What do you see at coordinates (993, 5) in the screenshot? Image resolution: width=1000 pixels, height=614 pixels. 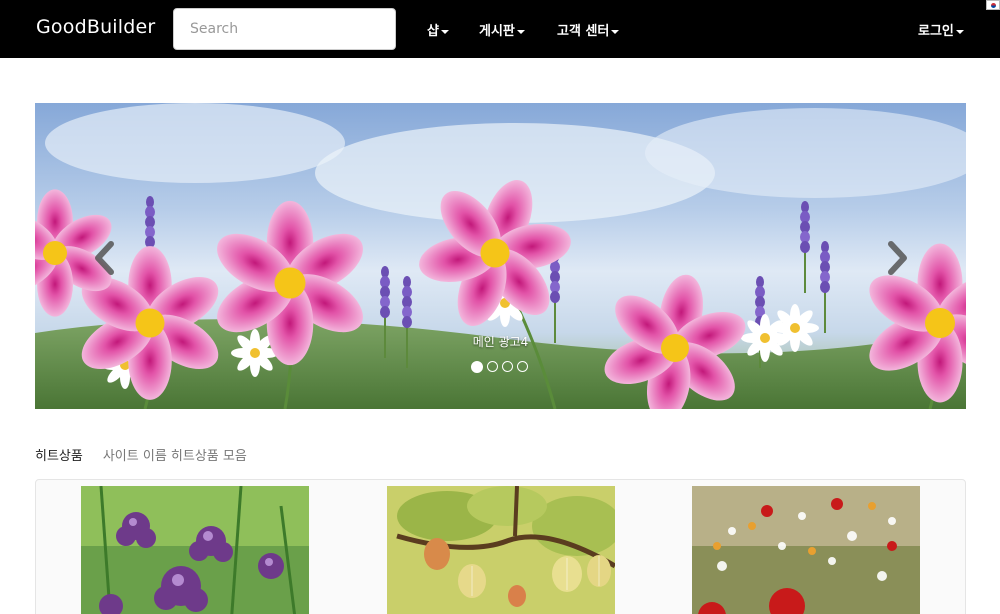 I see `korea-flag-icon` at bounding box center [993, 5].